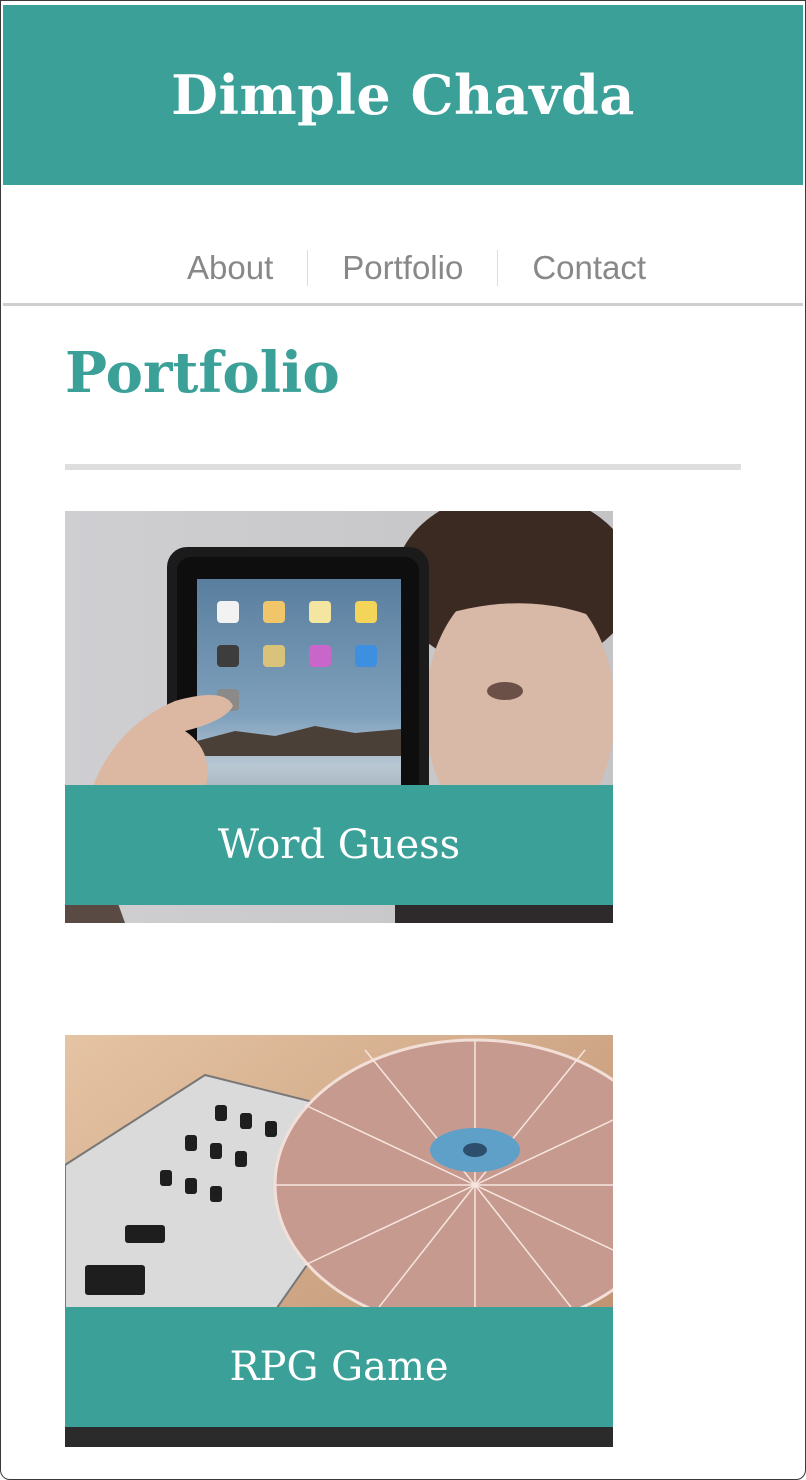 The image size is (806, 1480). Describe the element at coordinates (339, 845) in the screenshot. I see `card-title: Word Guess` at that location.